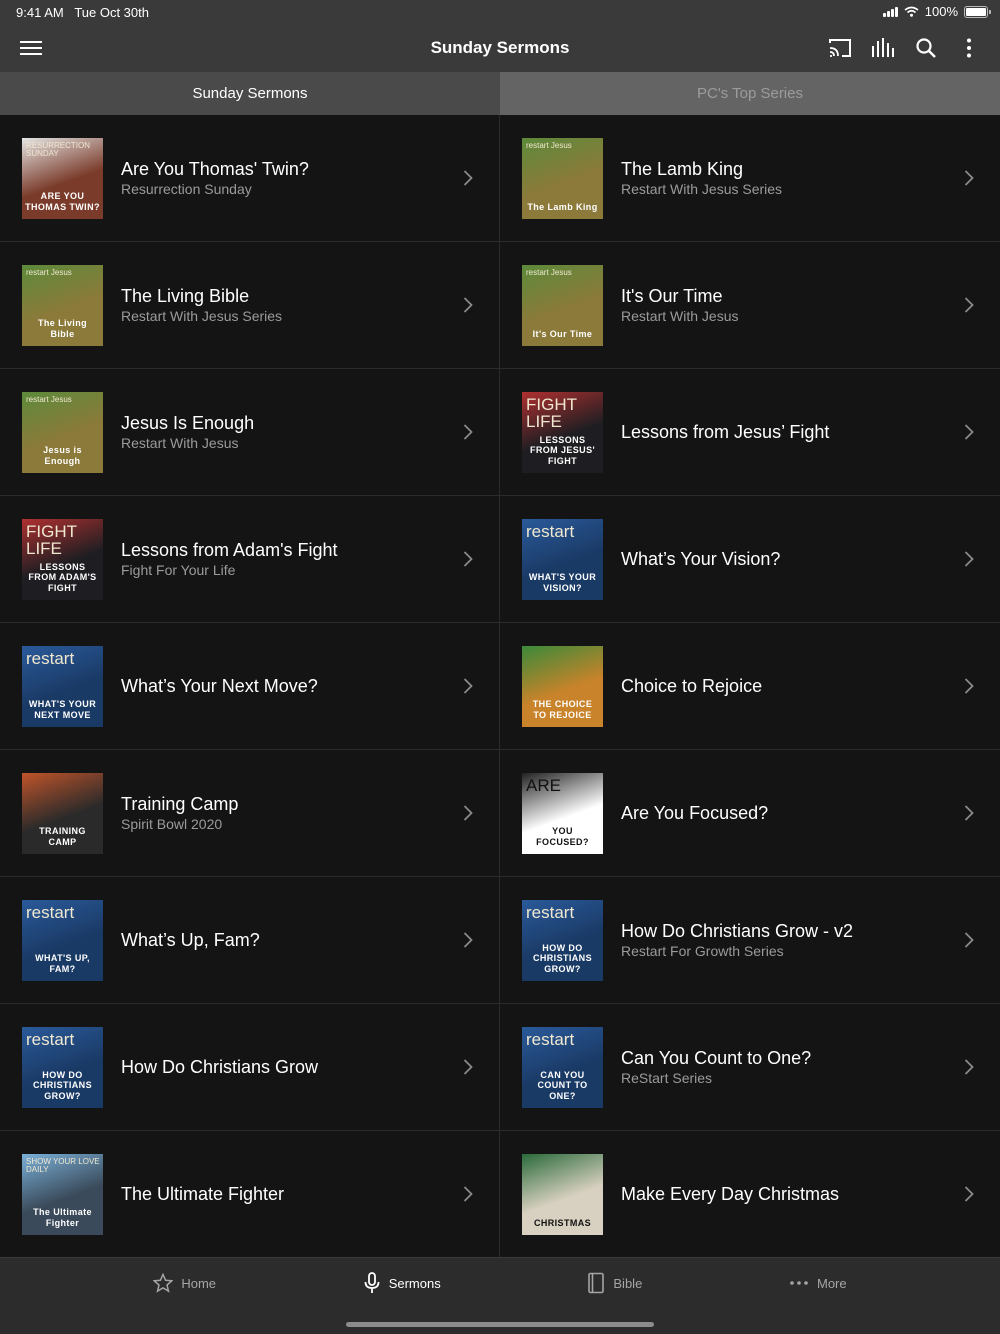 The image size is (1000, 1334). What do you see at coordinates (199, 1283) in the screenshot?
I see `bottom-tab-label: Home` at bounding box center [199, 1283].